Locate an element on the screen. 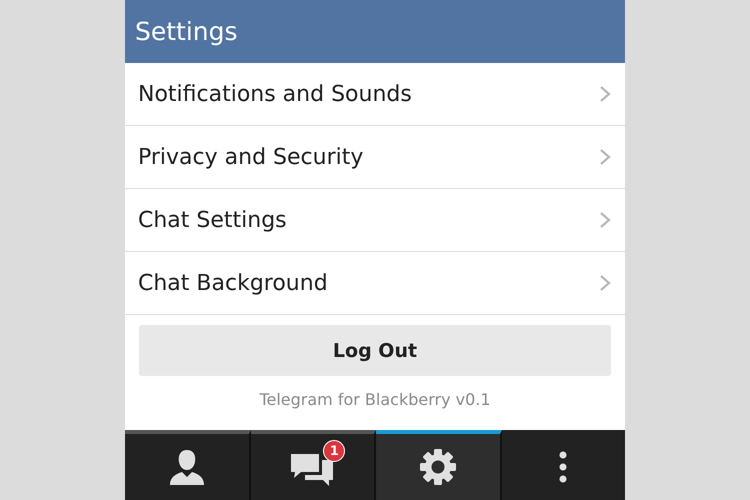  more-options-icon is located at coordinates (563, 467).